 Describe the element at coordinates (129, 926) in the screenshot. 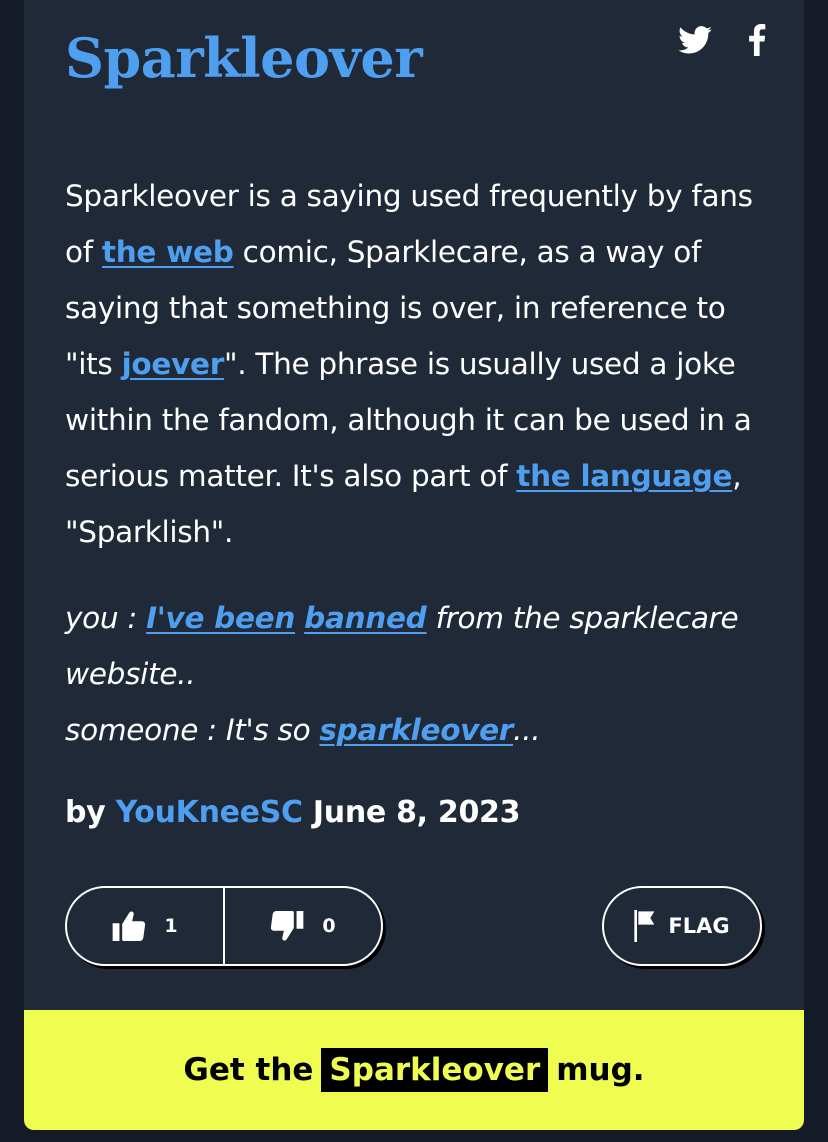

I see `thumbs-up-icon` at that location.